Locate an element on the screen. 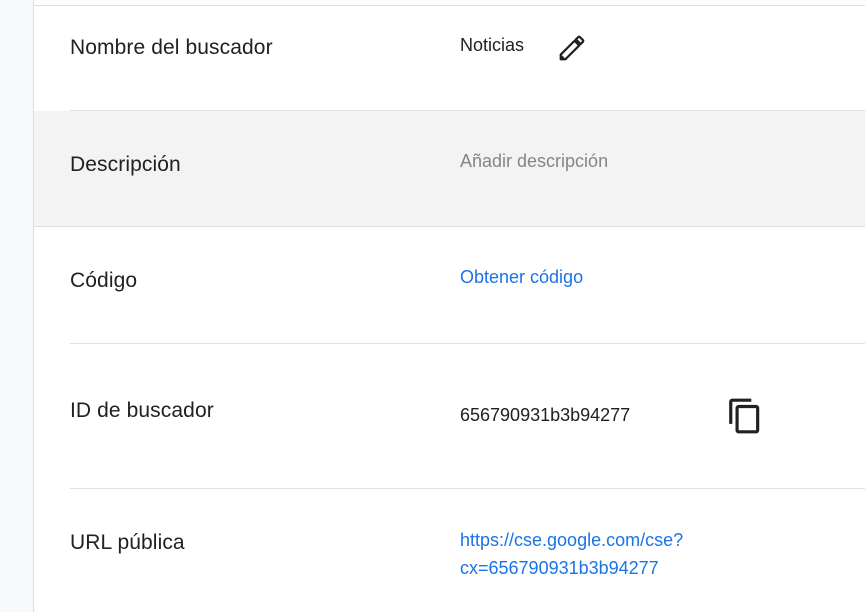 The width and height of the screenshot is (865, 612). engine-id-value: 656790931b3b94277 is located at coordinates (545, 415).